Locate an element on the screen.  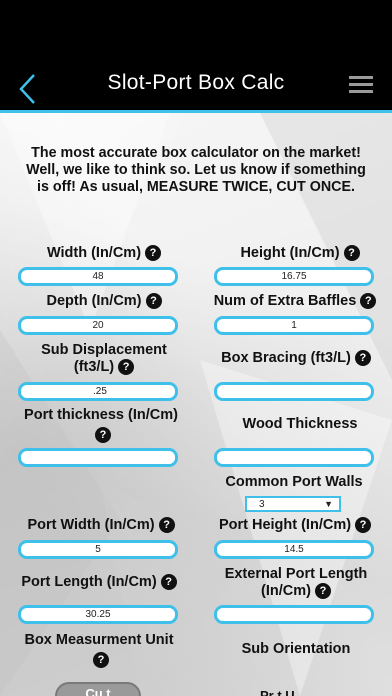
width-label: Width (In/Cm)? is located at coordinates (104, 253).